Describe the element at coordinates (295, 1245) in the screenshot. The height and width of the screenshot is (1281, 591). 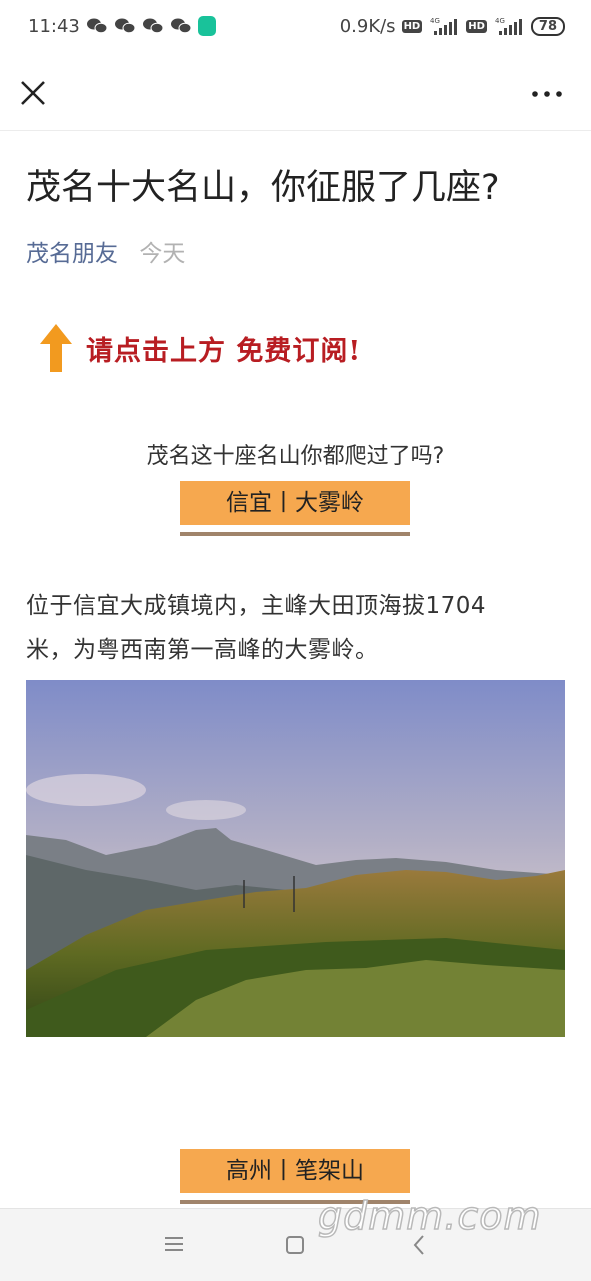
I see `home-icon` at that location.